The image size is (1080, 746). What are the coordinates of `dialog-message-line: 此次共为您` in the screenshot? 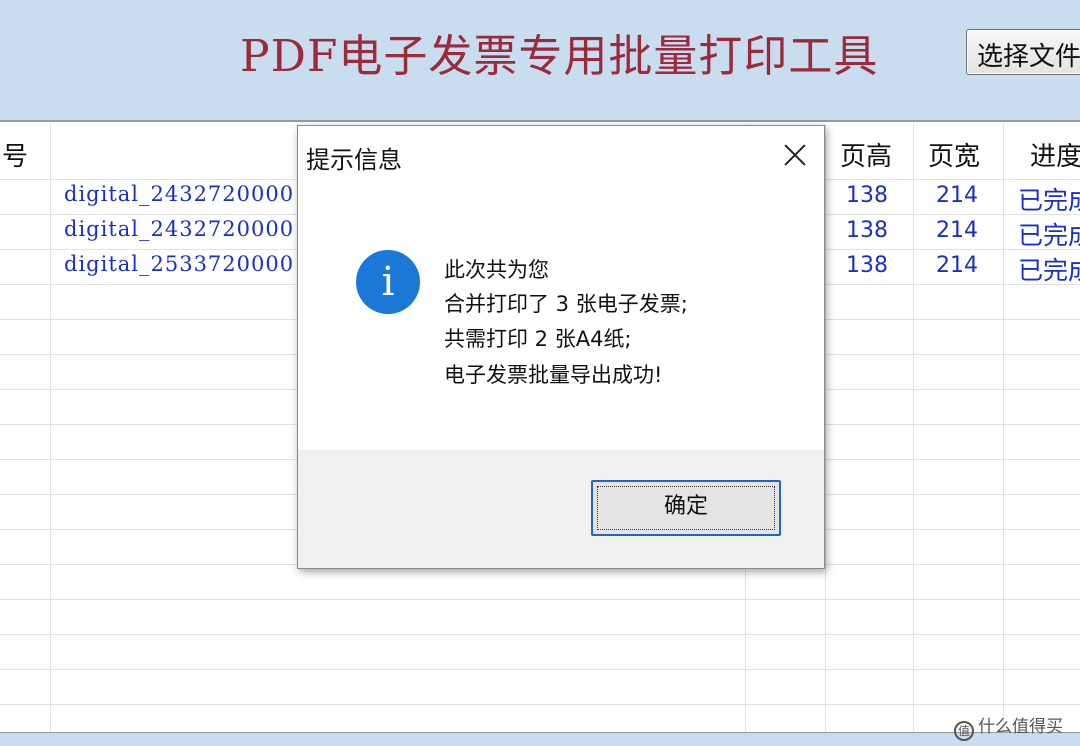 It's located at (496, 270).